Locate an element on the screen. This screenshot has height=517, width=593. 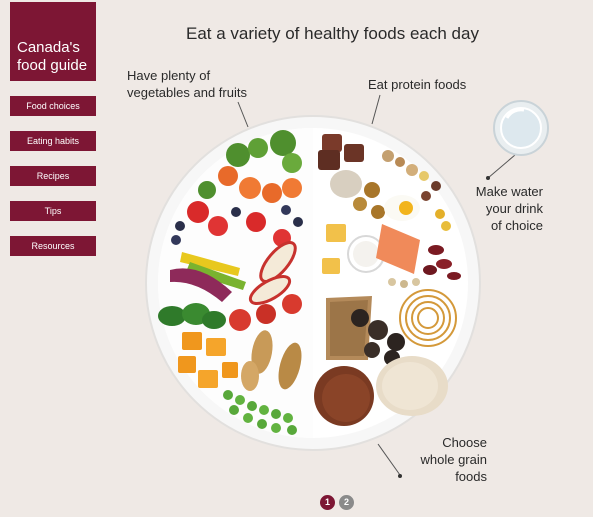
protein-pointer-line is located at coordinates (376, 109).